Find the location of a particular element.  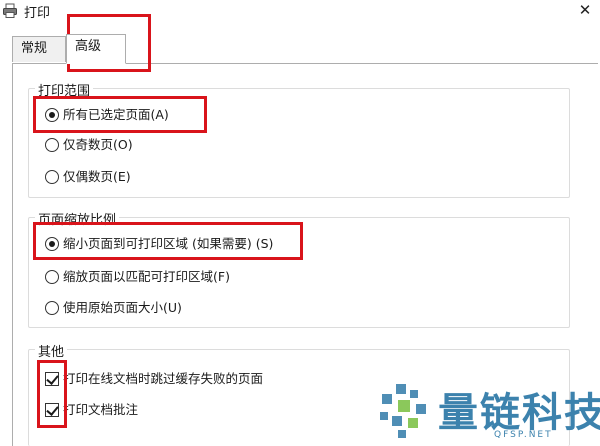

checkbox-print-annotations: 打印文档批注 is located at coordinates (91, 410).